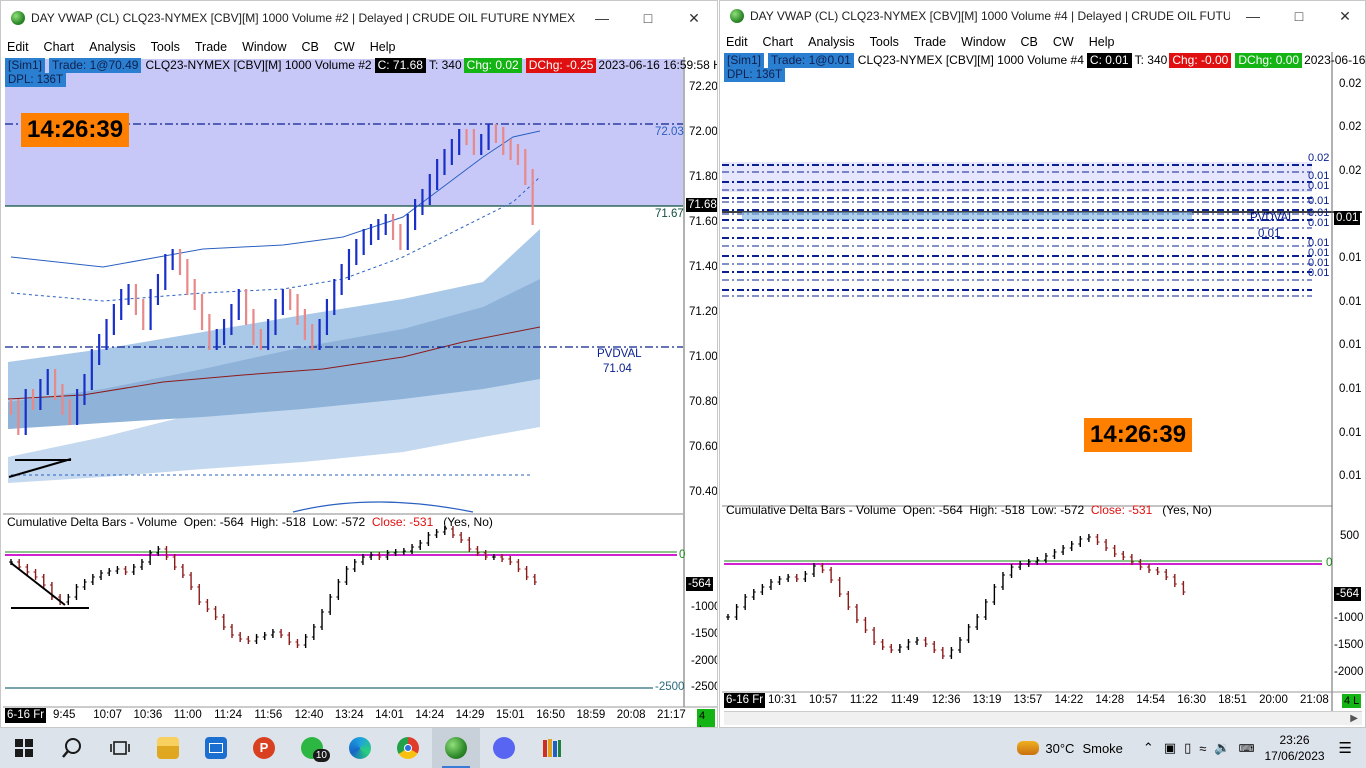  What do you see at coordinates (1247, 748) in the screenshot?
I see `language-icon: ⌨` at bounding box center [1247, 748].